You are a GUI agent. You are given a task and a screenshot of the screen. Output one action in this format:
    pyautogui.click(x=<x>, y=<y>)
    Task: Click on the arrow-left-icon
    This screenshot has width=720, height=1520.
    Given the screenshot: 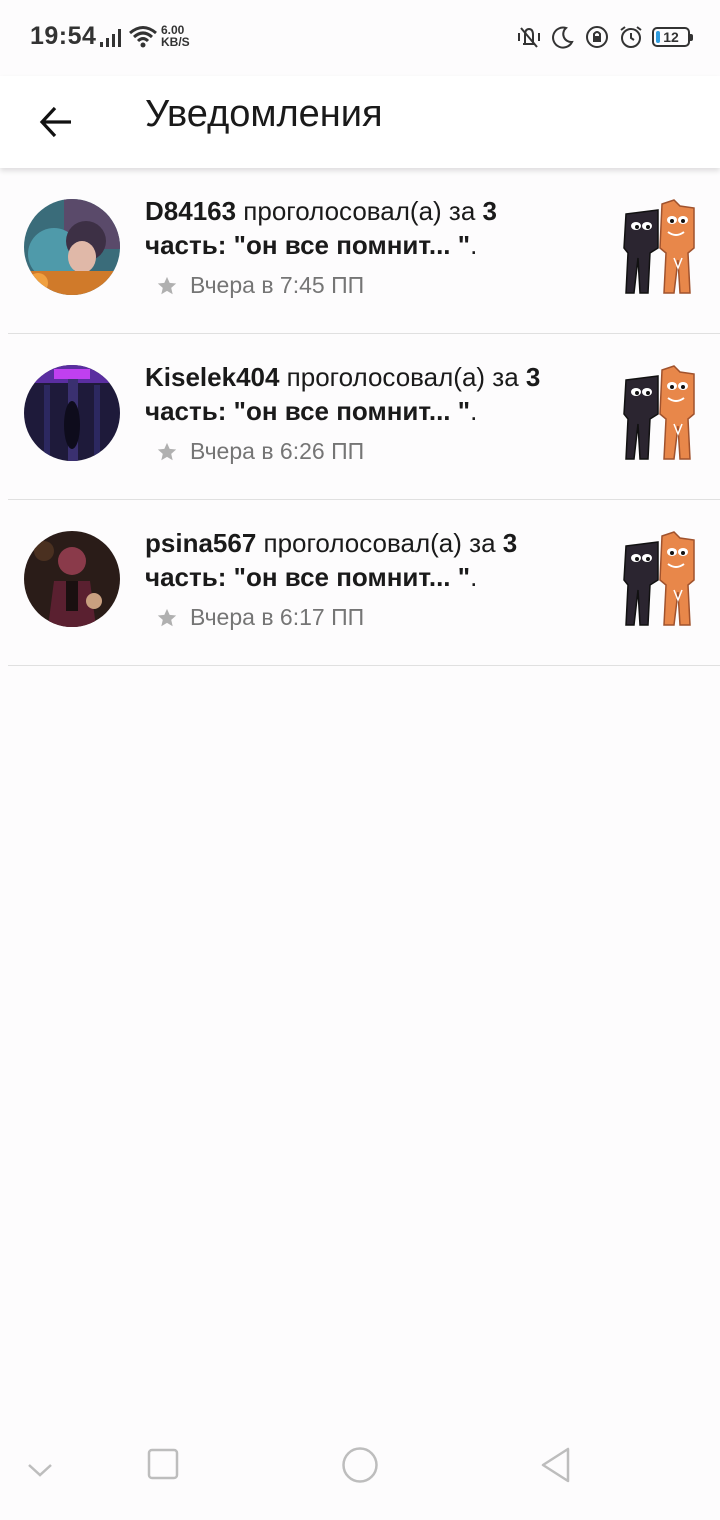 What is the action you would take?
    pyautogui.click(x=55, y=122)
    